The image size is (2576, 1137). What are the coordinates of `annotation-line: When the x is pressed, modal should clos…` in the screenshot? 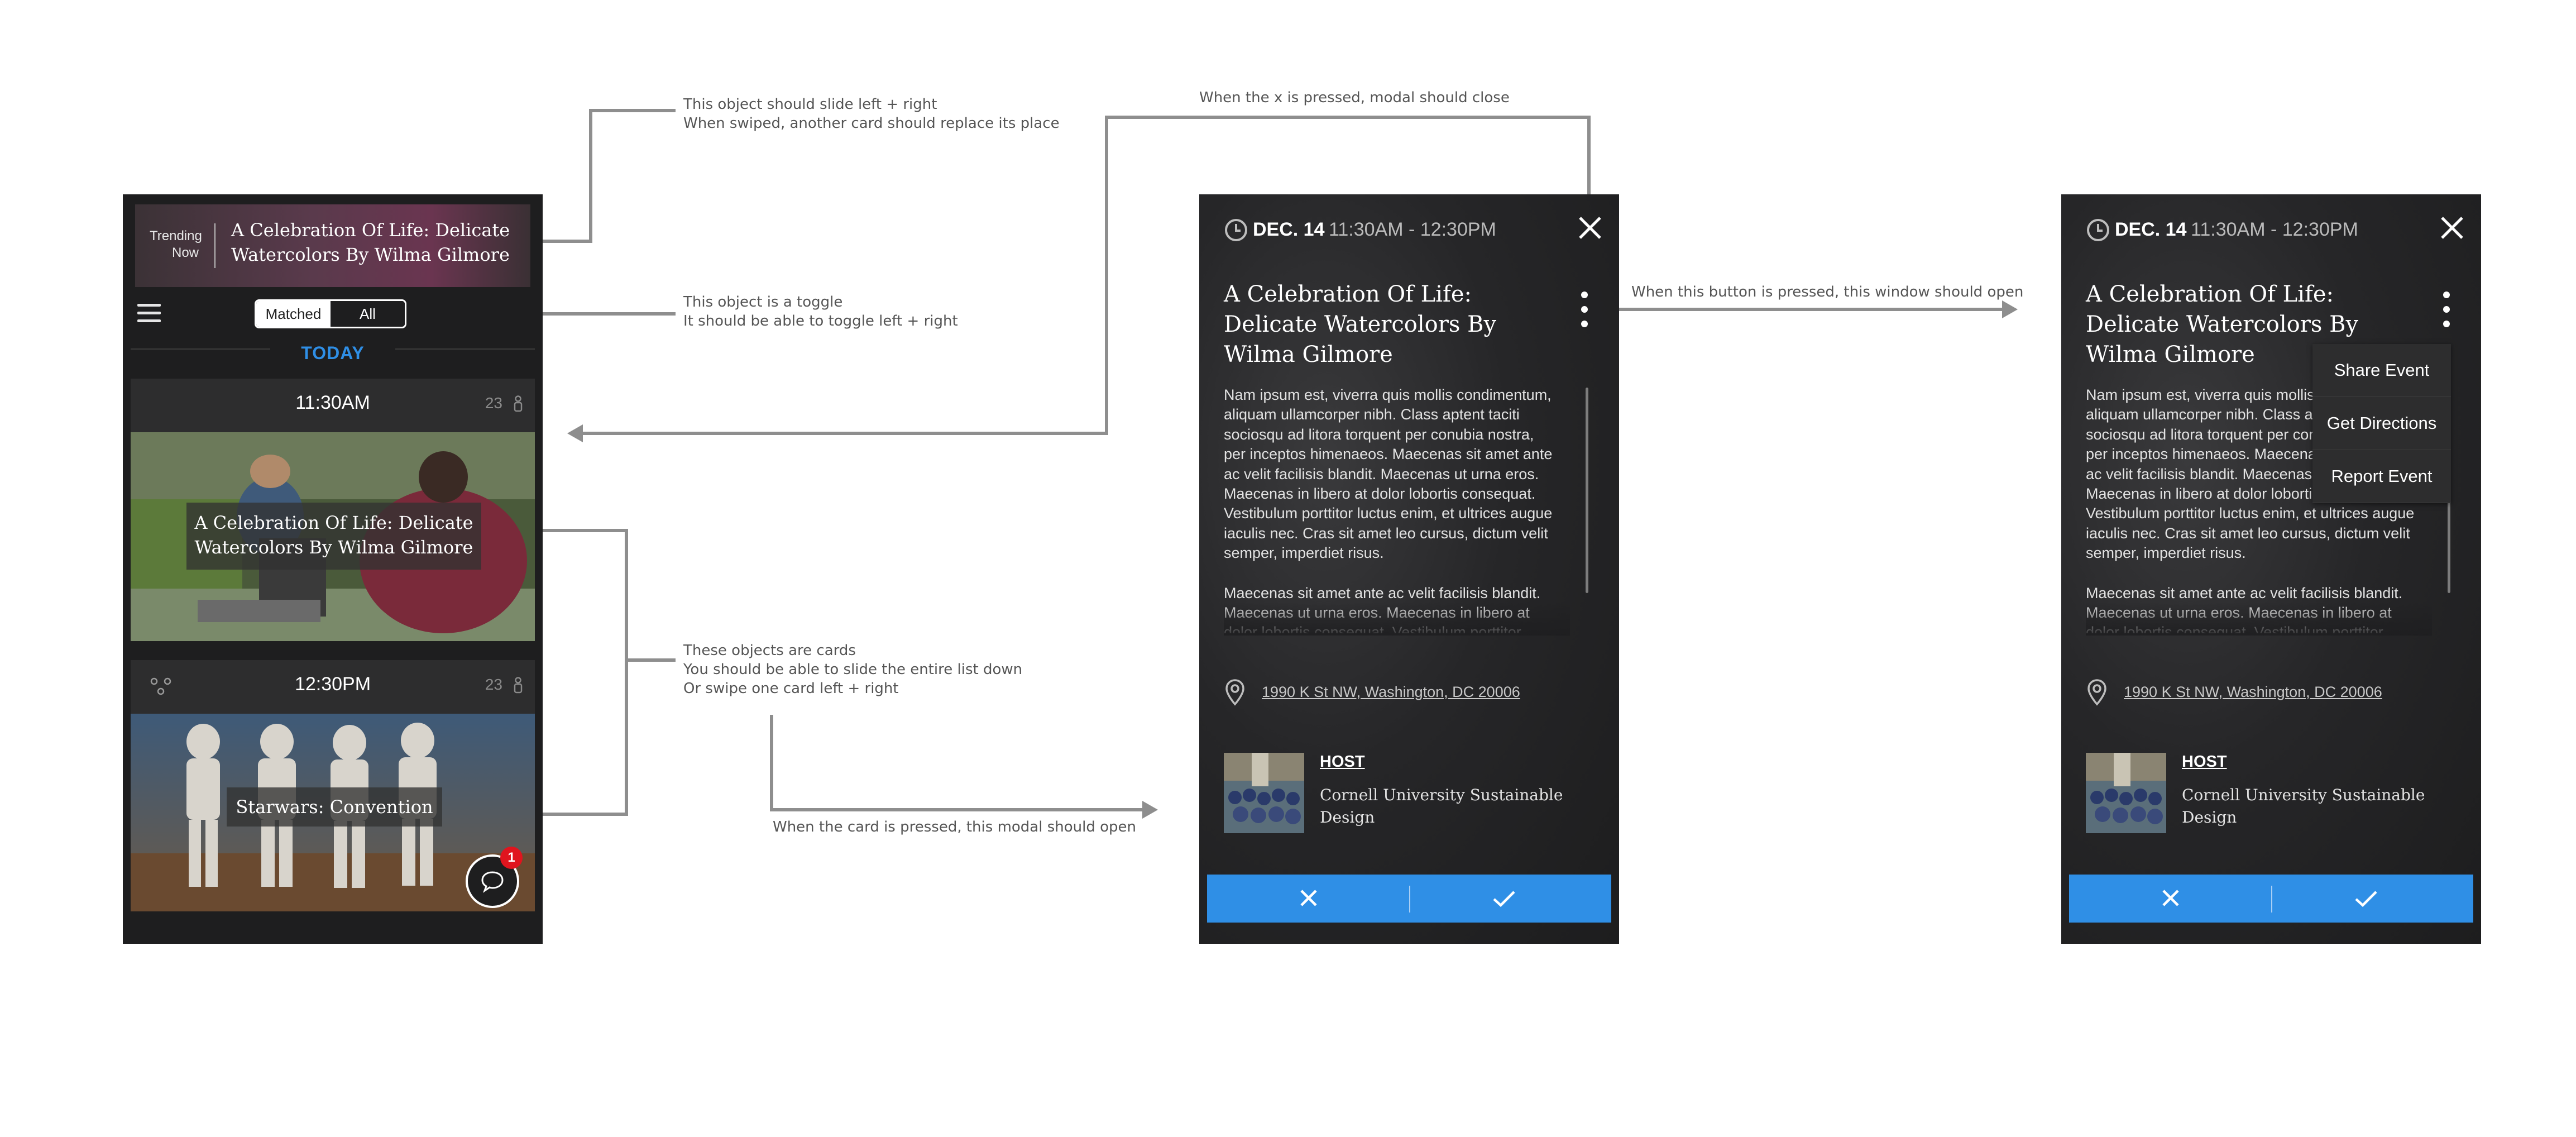 It's located at (1354, 97).